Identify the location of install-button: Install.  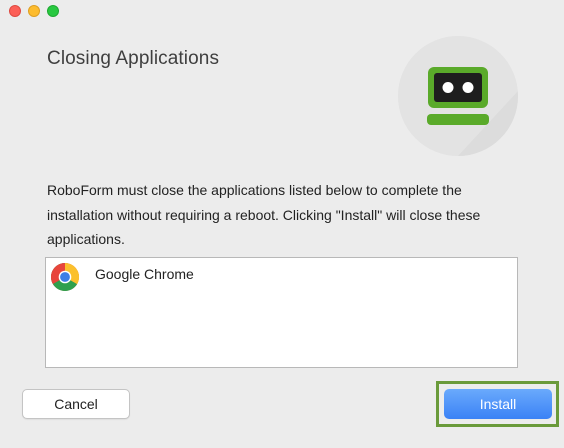
(498, 404).